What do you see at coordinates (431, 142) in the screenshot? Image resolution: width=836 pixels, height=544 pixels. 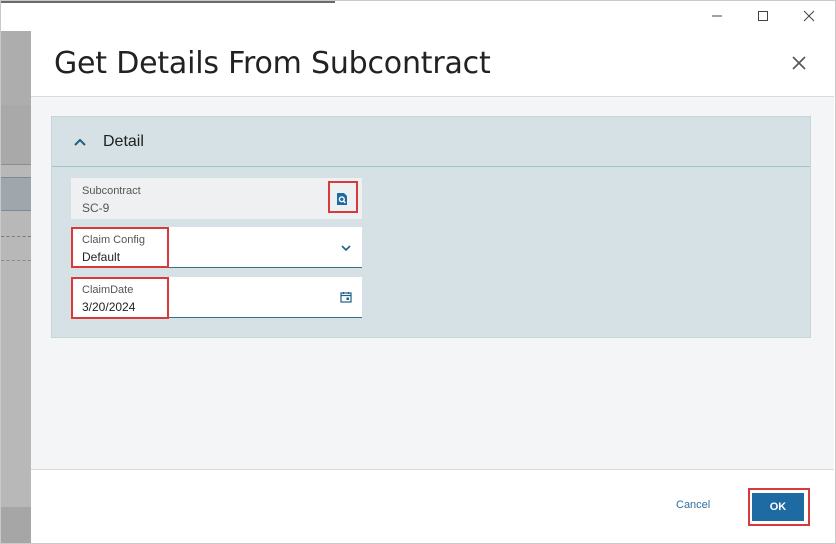 I see `detail-section-header: Detail` at bounding box center [431, 142].